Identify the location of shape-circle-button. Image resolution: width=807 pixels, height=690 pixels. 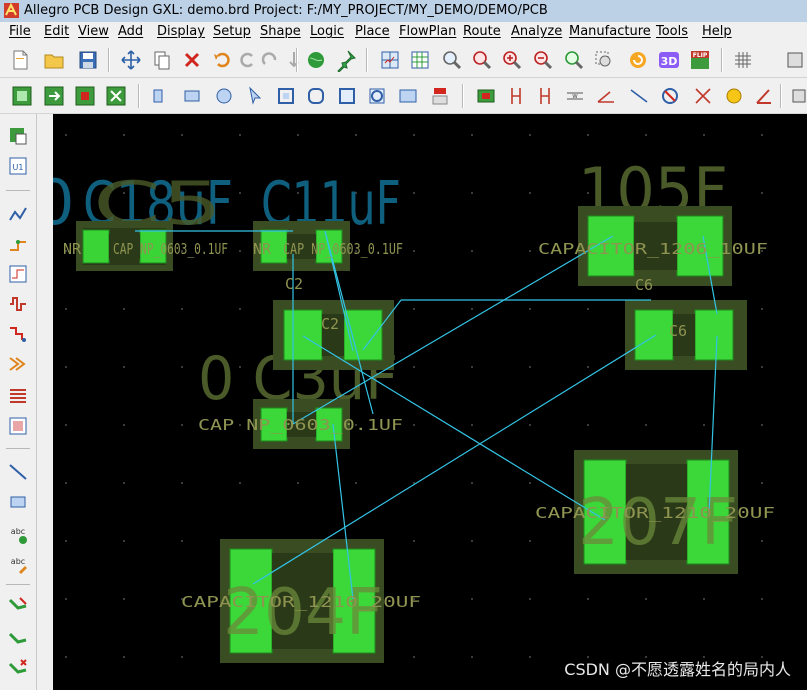
(377, 96).